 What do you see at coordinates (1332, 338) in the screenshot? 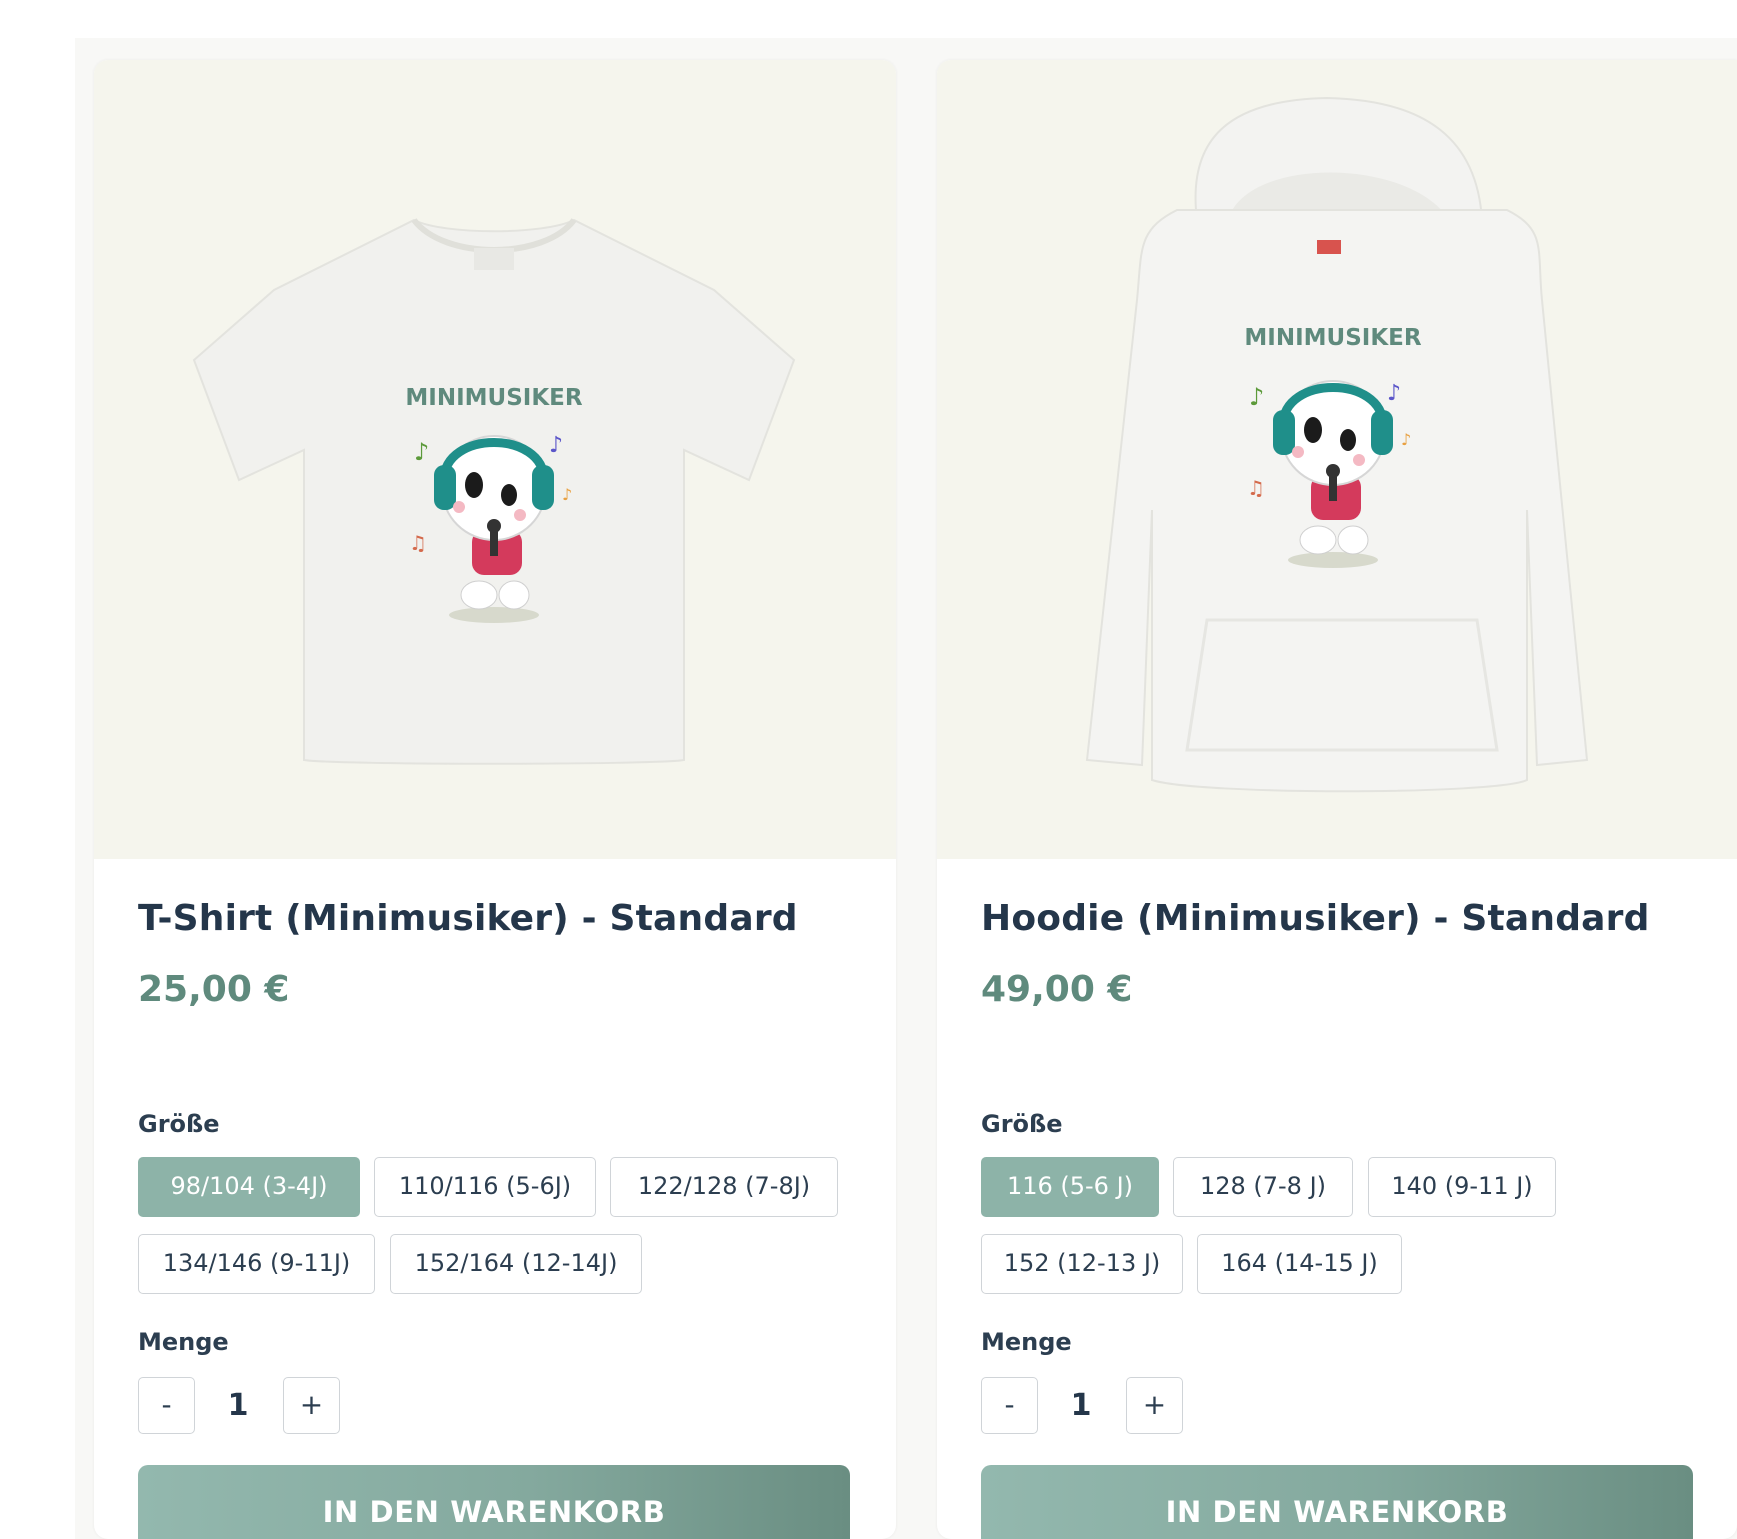
I see `hoodie-print-text: MINIMUSIKER` at bounding box center [1332, 338].